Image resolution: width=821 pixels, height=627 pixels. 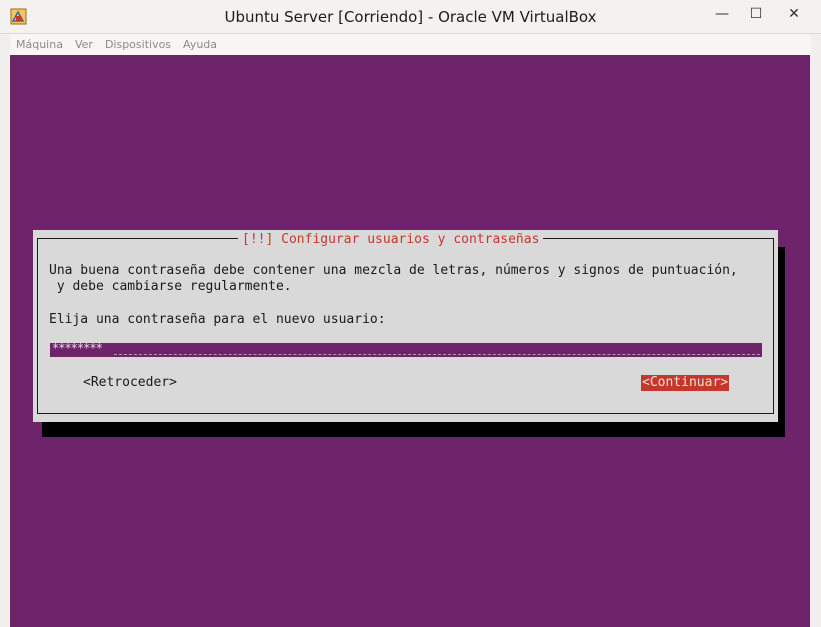 I want to click on password-input: ********, so click(x=406, y=349).